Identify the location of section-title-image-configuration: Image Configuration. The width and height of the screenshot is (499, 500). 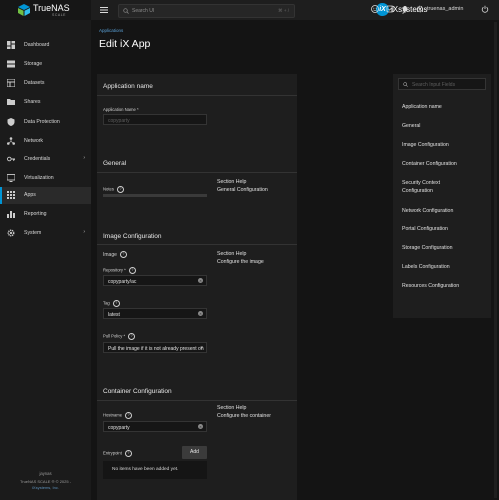
(132, 236).